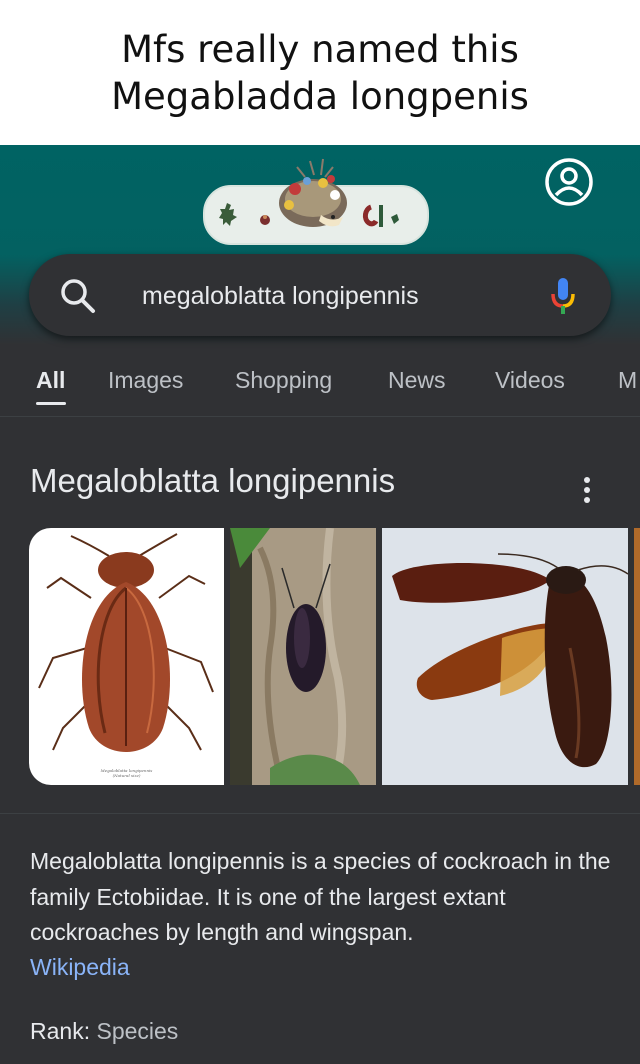 The image size is (640, 1064). Describe the element at coordinates (417, 380) in the screenshot. I see `tab-news: News` at that location.